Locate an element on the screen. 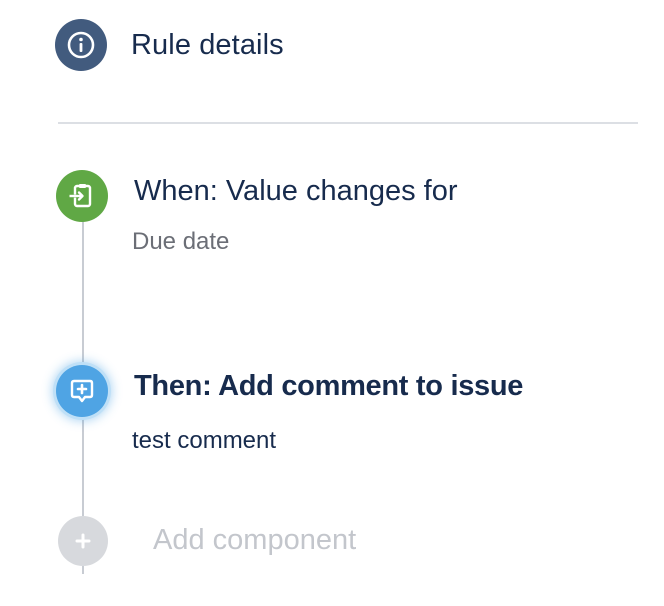 The height and width of the screenshot is (606, 664). action-title: Then: Add comment to issue is located at coordinates (329, 386).